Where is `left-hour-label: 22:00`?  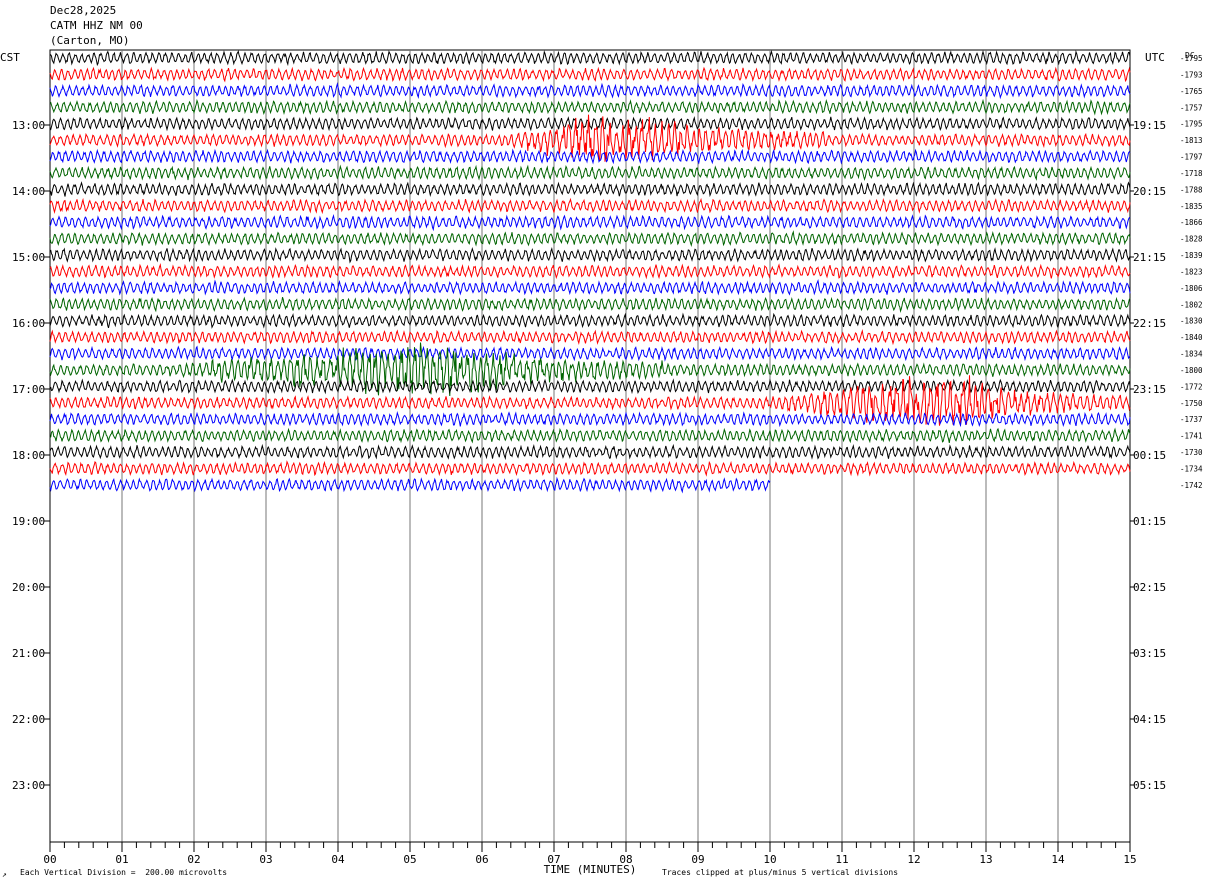 left-hour-label: 22:00 is located at coordinates (28, 719).